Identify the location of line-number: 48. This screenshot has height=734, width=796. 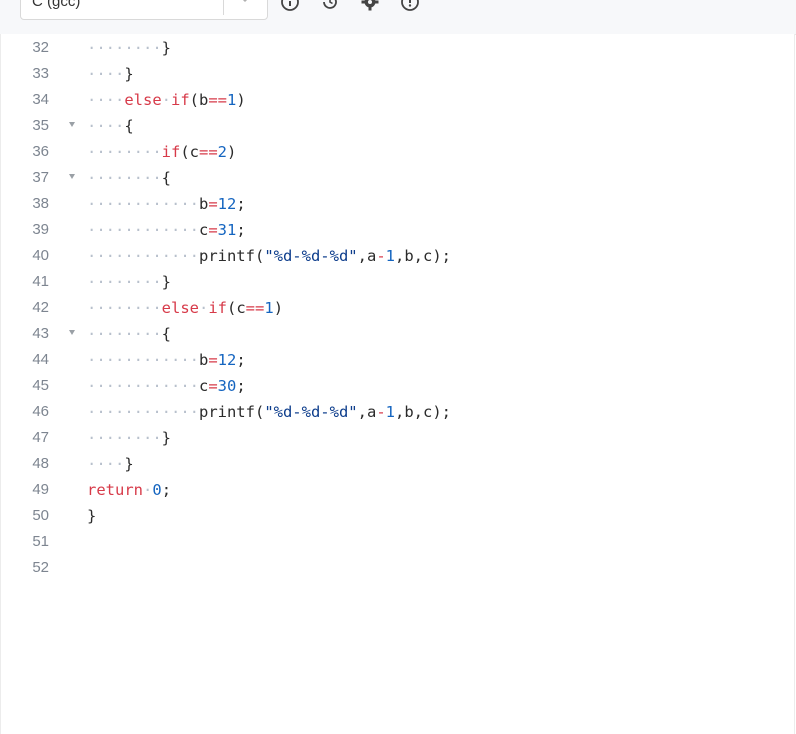
(40, 463).